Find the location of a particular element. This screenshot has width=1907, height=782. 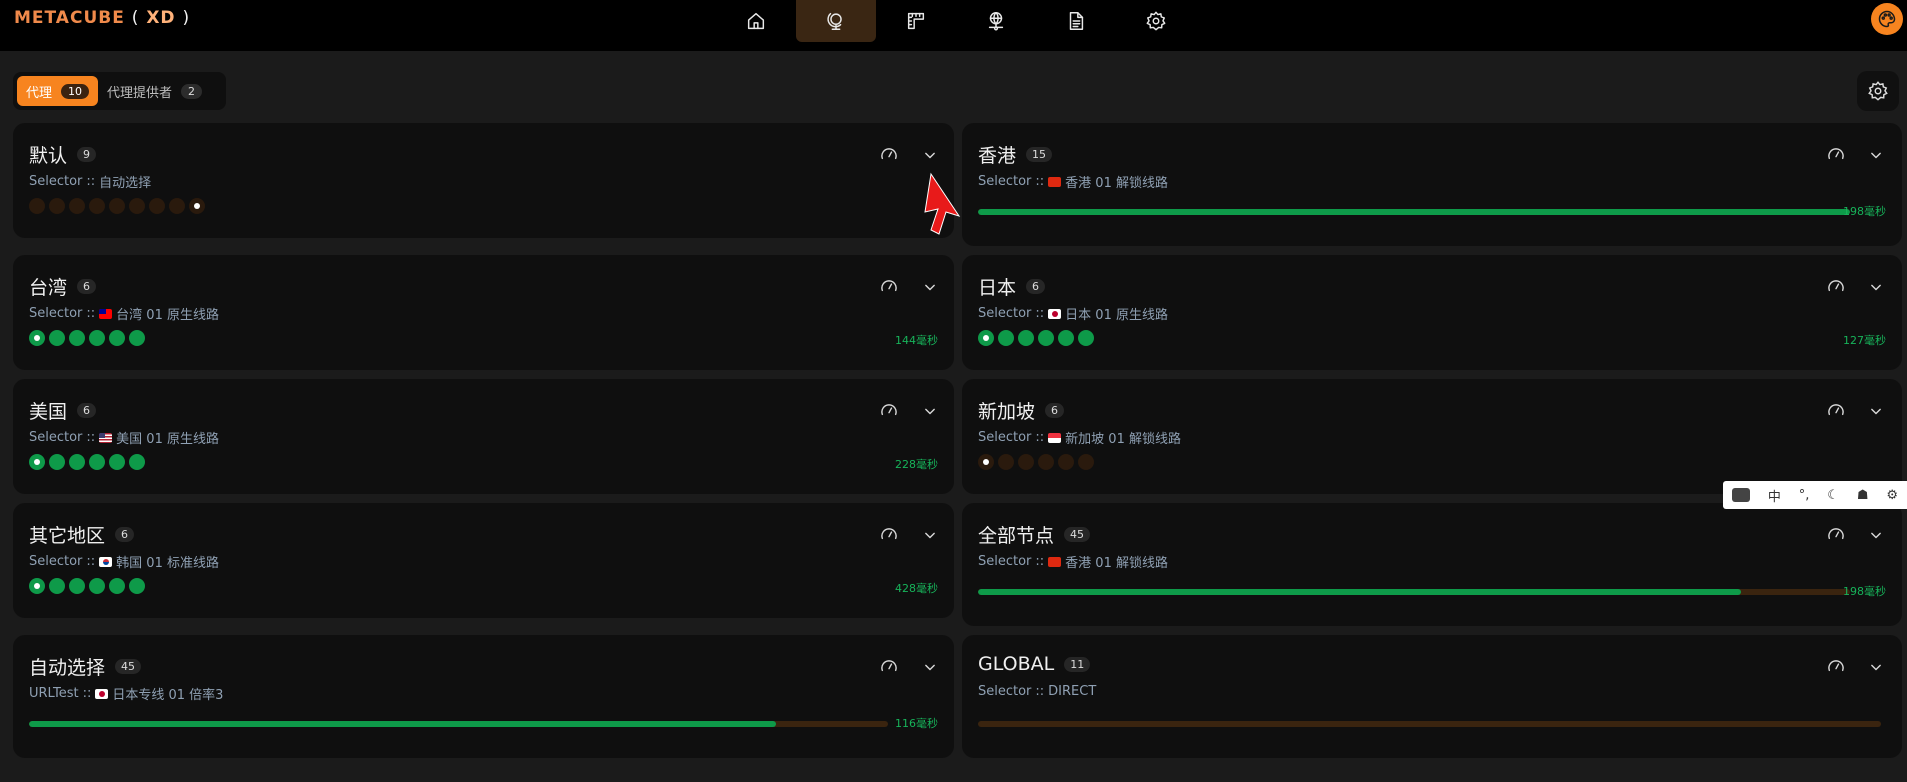

group-selection: Selector :: 美国 01 原生线路 is located at coordinates (124, 438).